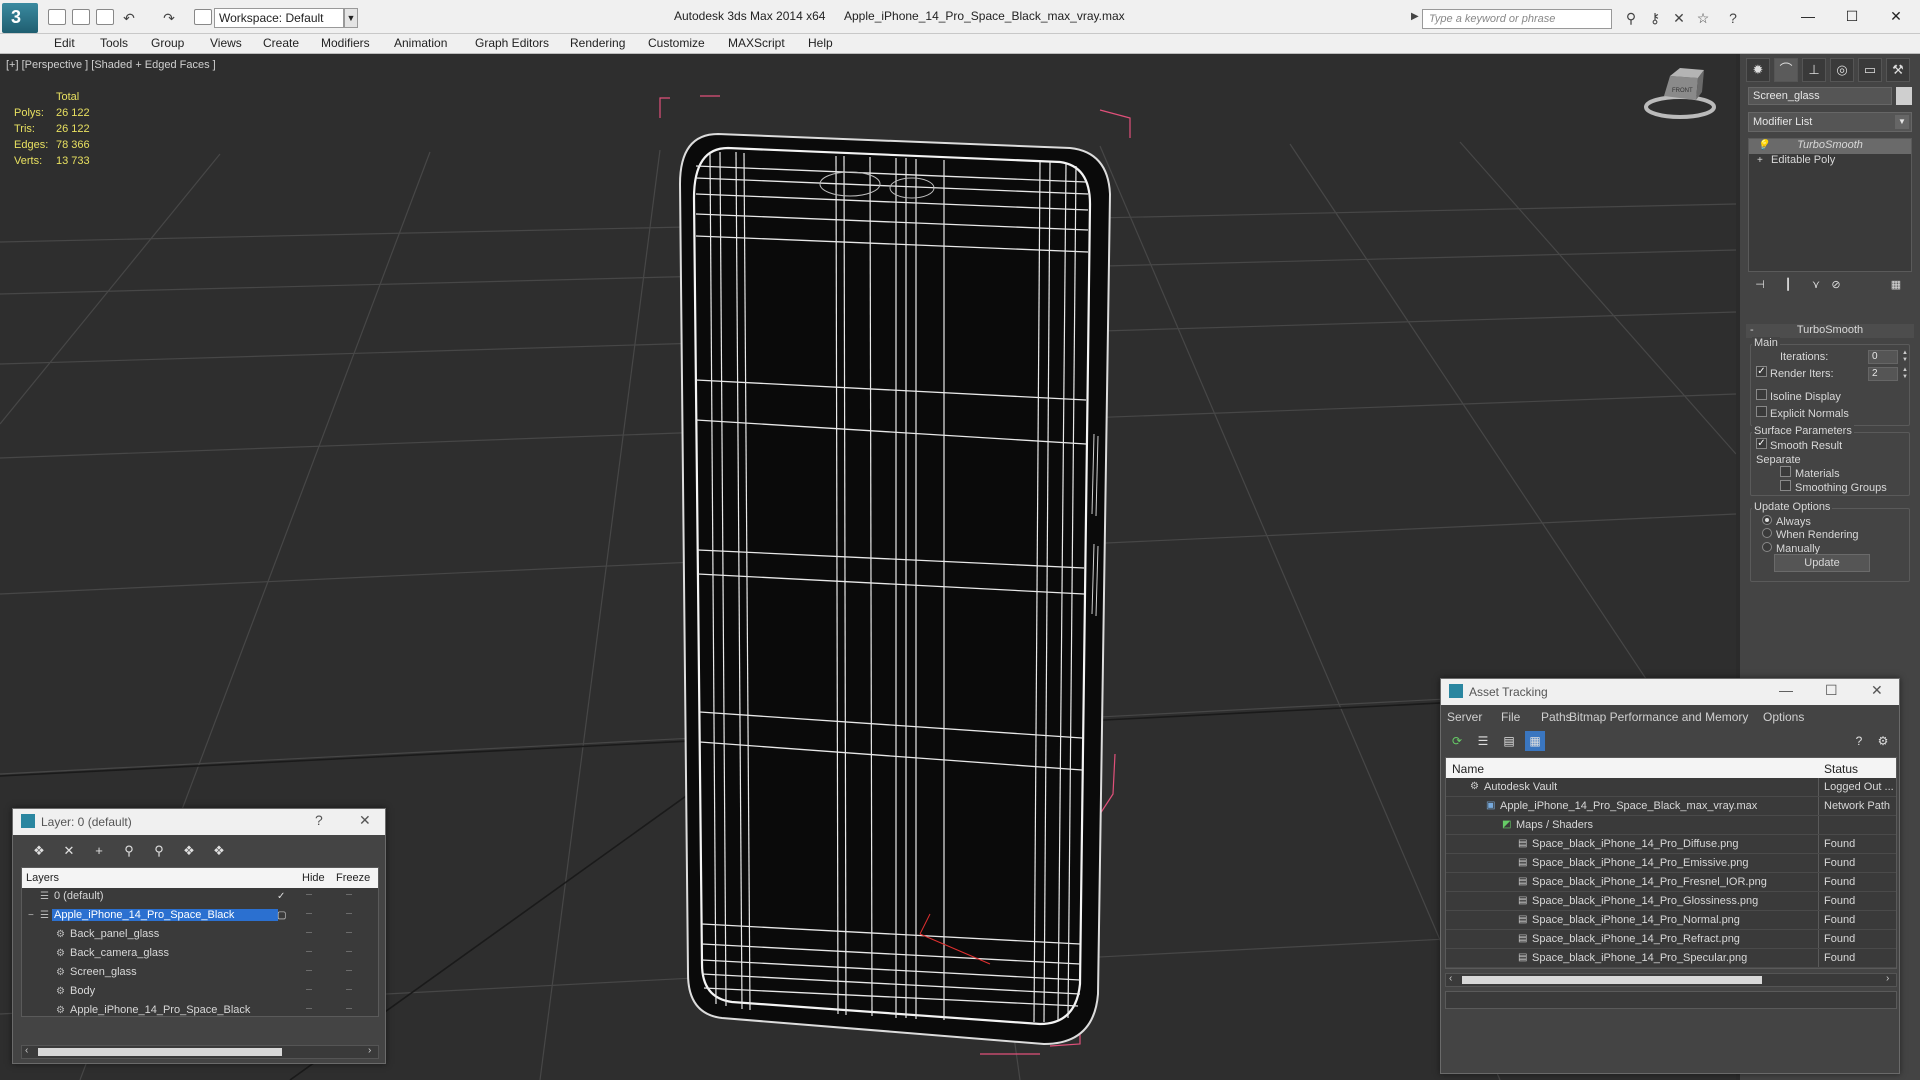 Image resolution: width=1920 pixels, height=1080 pixels. I want to click on key-icon: ⚷, so click(1655, 18).